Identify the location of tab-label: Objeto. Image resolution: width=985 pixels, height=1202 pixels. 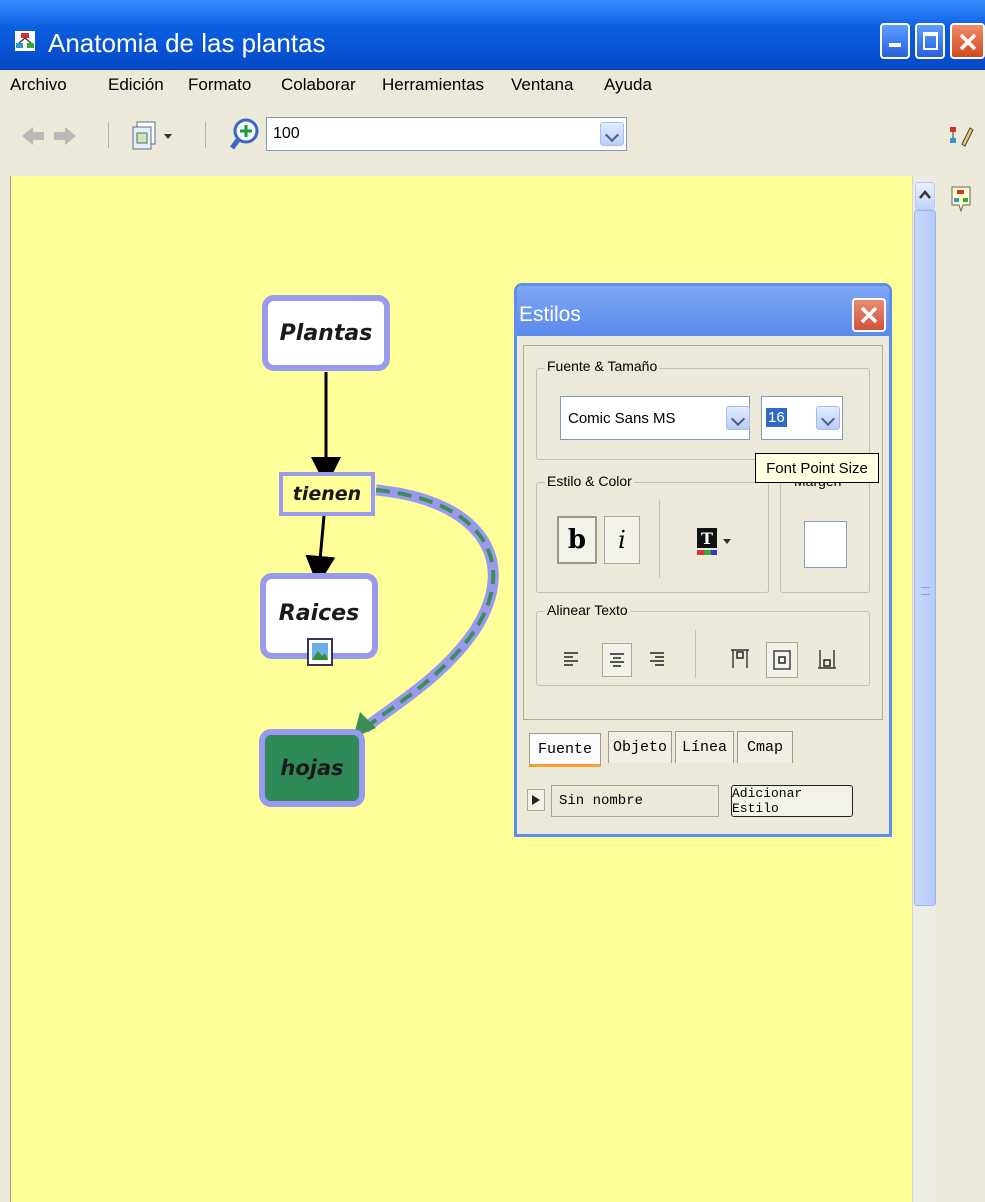
(639, 747).